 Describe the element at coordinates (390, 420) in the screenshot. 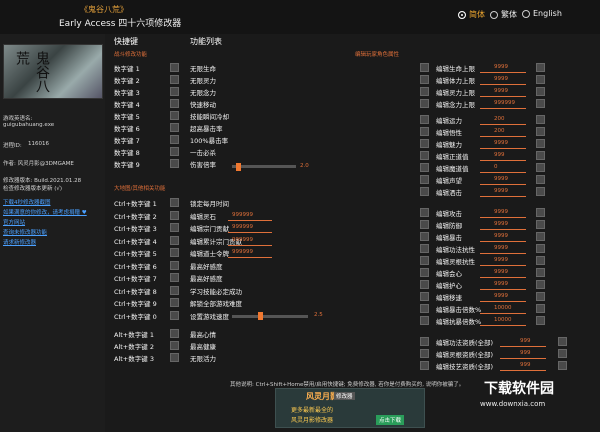

I see `ad-download-button: 点击下载` at that location.